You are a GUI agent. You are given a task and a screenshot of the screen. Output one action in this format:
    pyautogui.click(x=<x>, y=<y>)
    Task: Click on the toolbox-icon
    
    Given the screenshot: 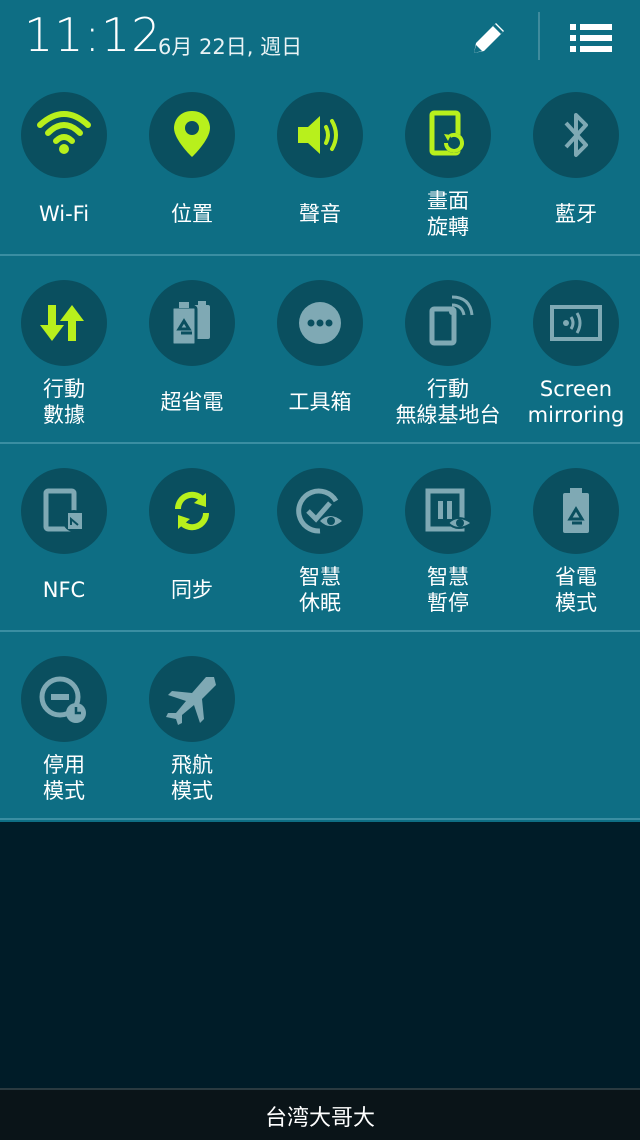 What is the action you would take?
    pyautogui.click(x=320, y=323)
    